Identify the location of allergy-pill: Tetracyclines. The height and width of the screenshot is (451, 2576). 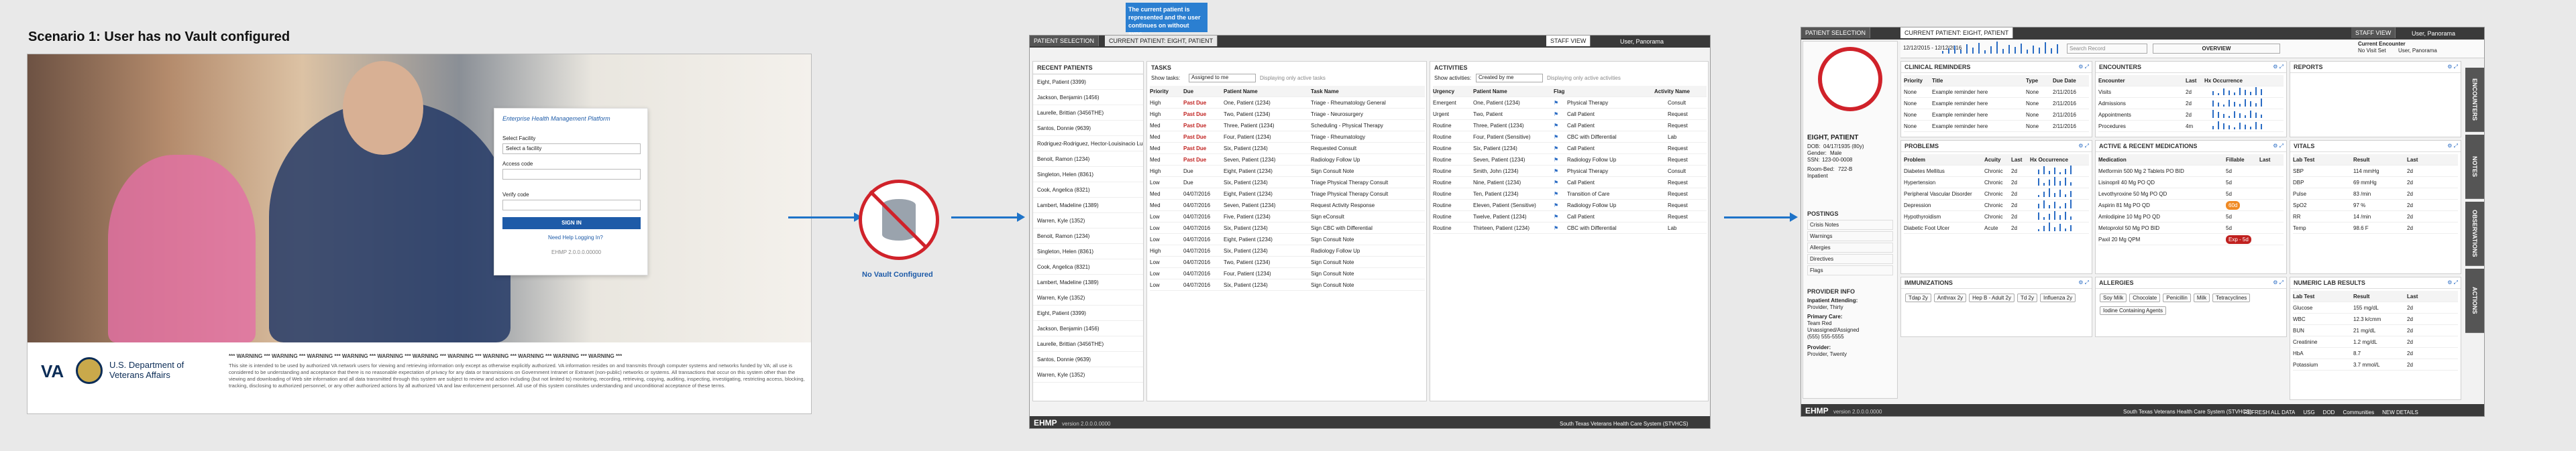
(2231, 298).